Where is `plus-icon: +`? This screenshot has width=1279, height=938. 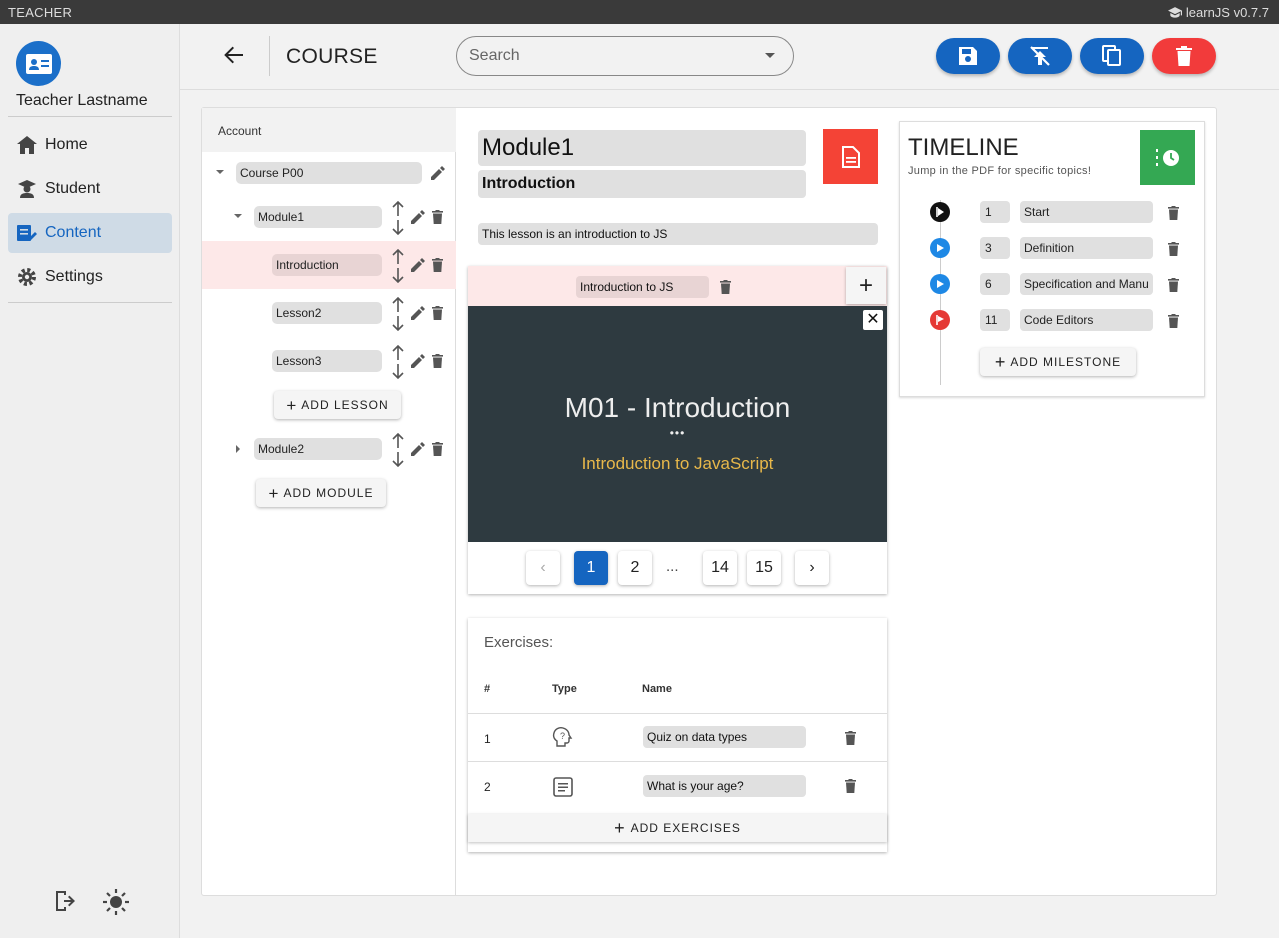
plus-icon: + is located at coordinates (292, 405).